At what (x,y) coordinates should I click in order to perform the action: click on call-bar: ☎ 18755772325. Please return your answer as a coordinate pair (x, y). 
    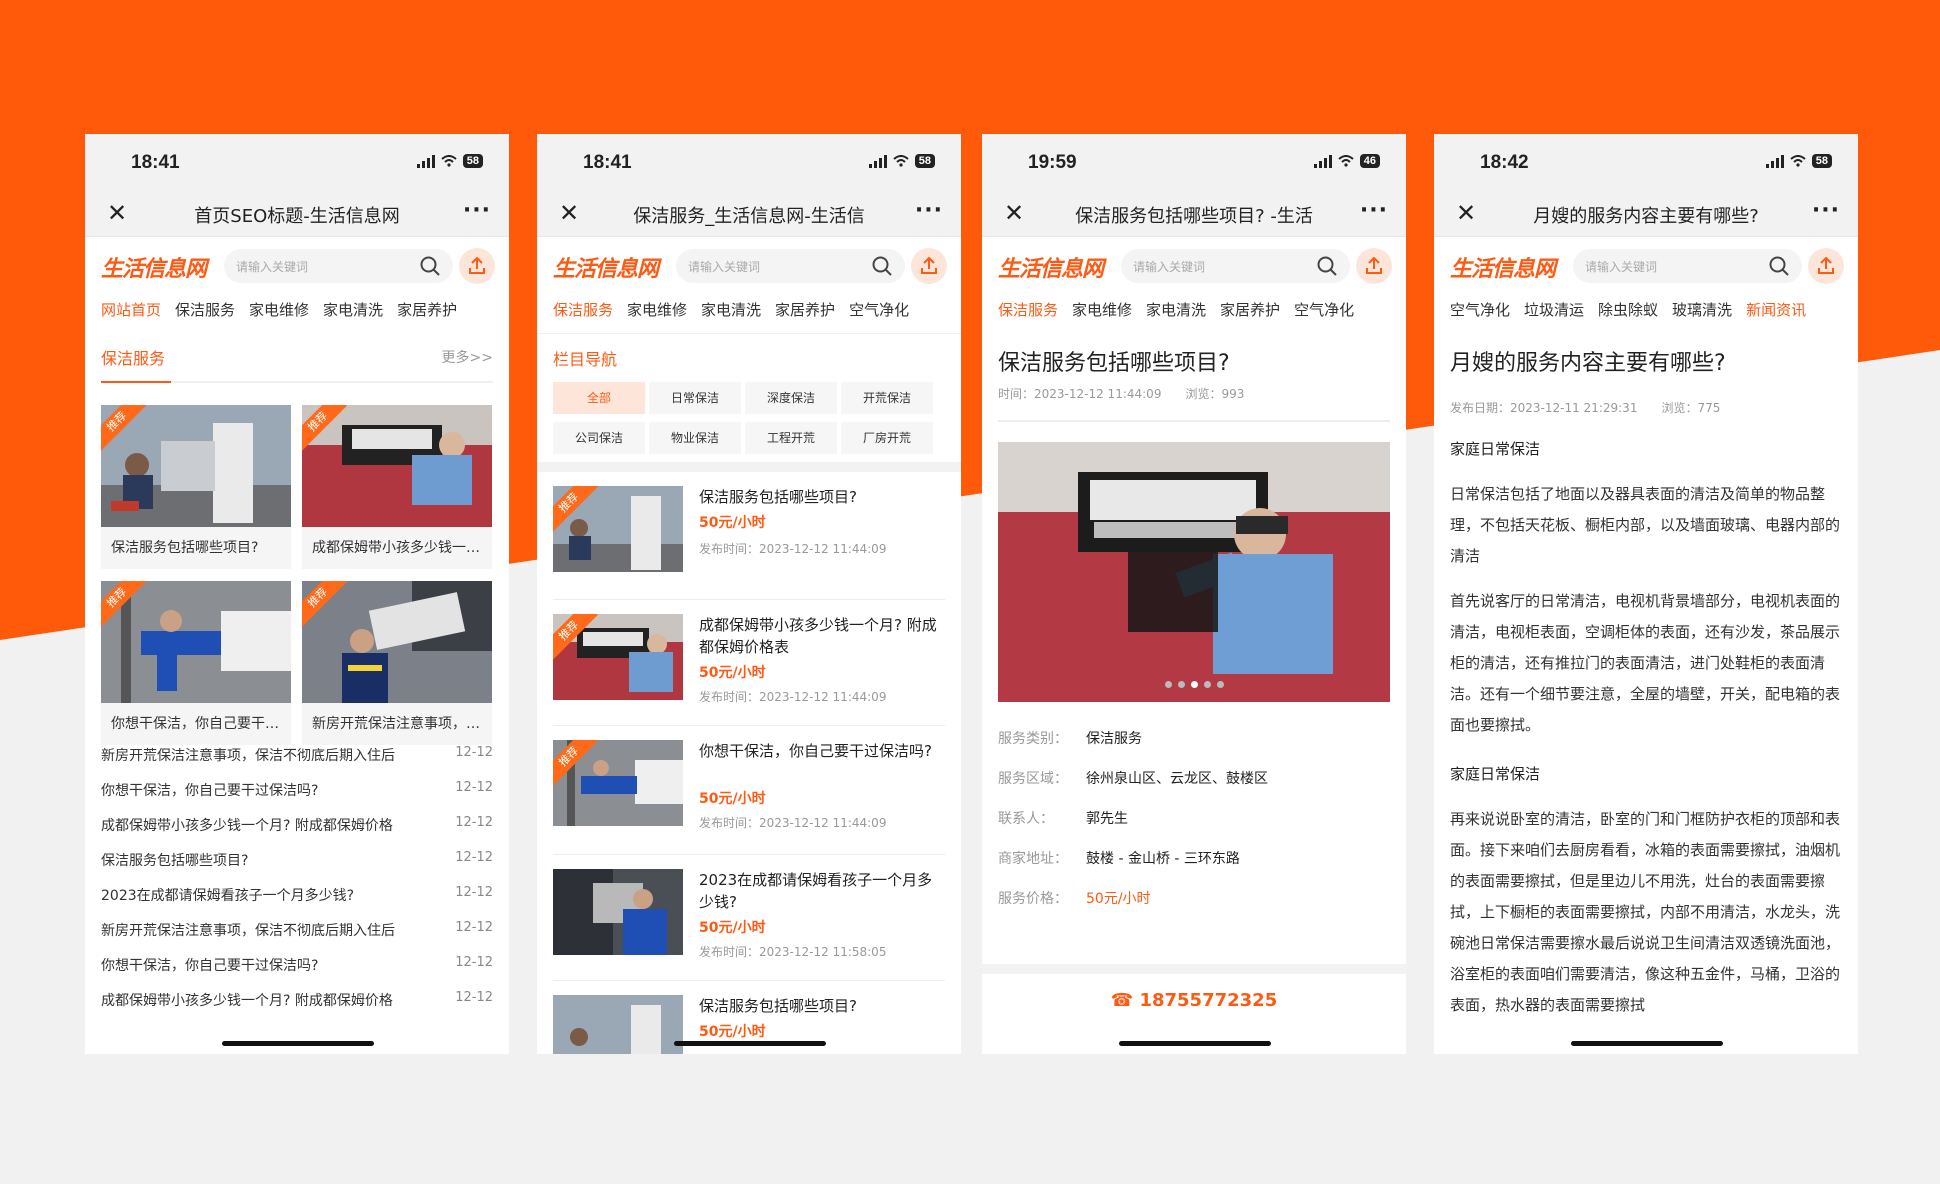
    Looking at the image, I should click on (1194, 999).